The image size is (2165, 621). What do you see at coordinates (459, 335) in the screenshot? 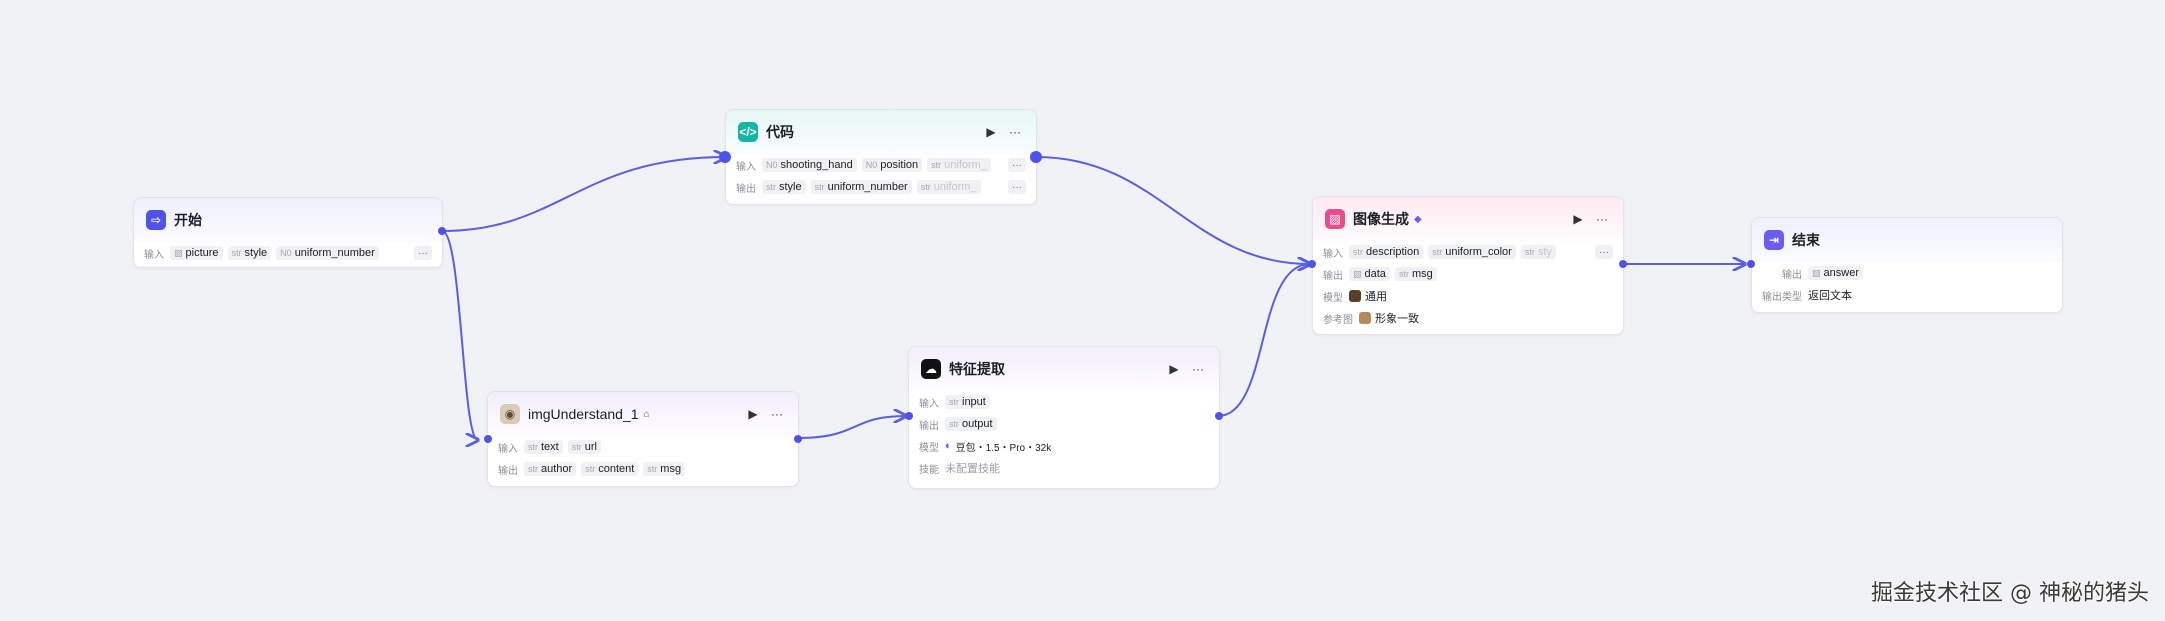
I see `edge-start-img` at bounding box center [459, 335].